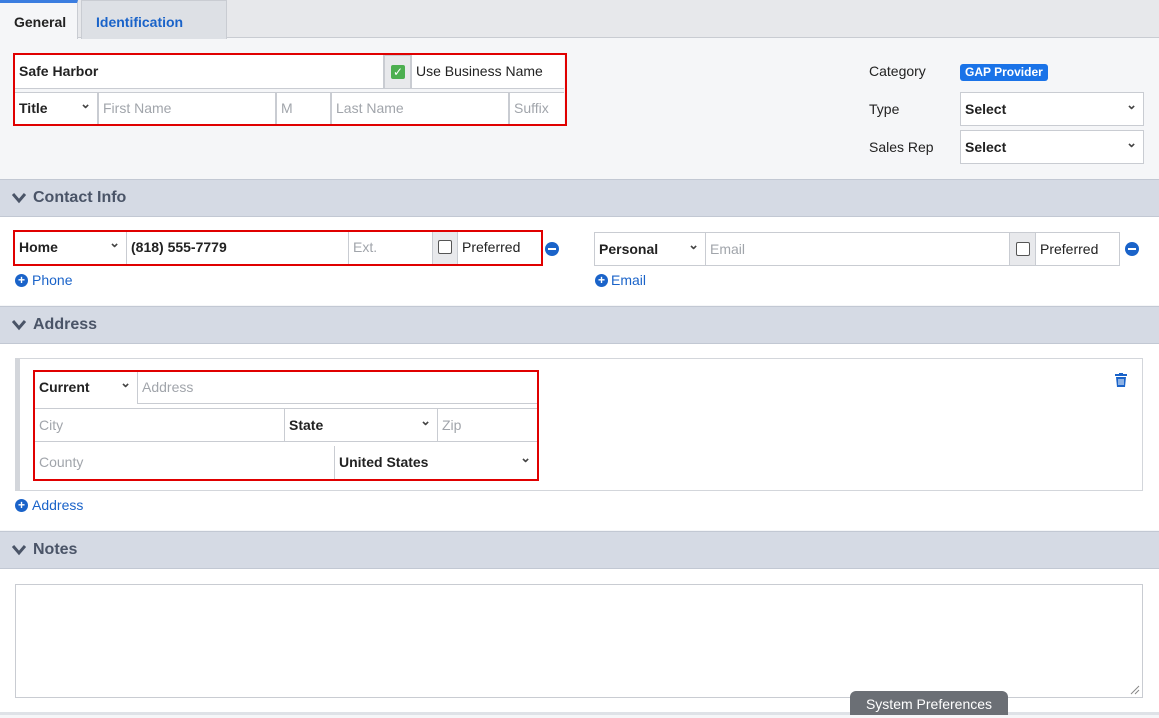 The image size is (1159, 718). I want to click on city-input: City, so click(160, 425).